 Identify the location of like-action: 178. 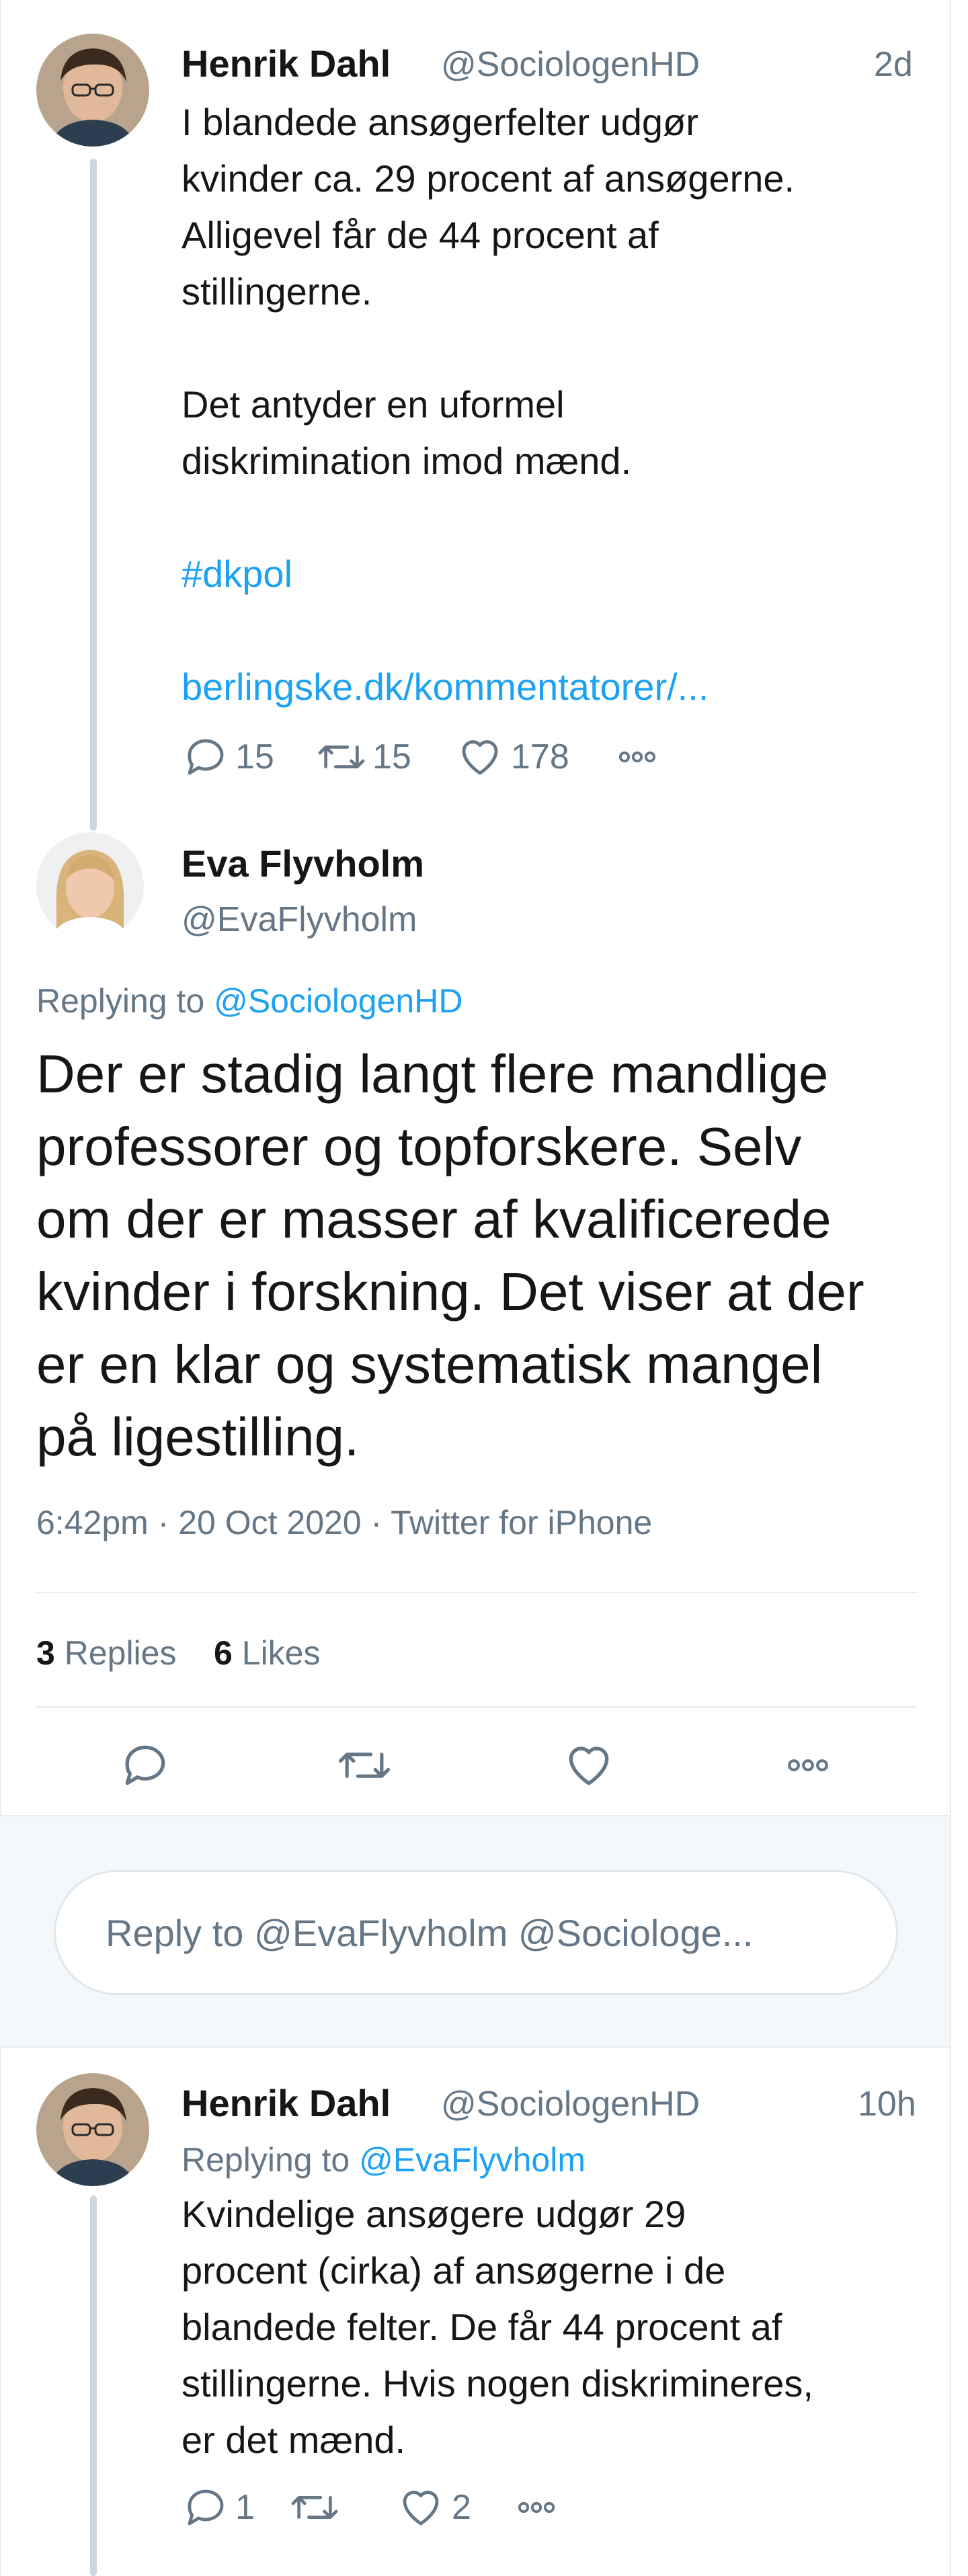
(511, 757).